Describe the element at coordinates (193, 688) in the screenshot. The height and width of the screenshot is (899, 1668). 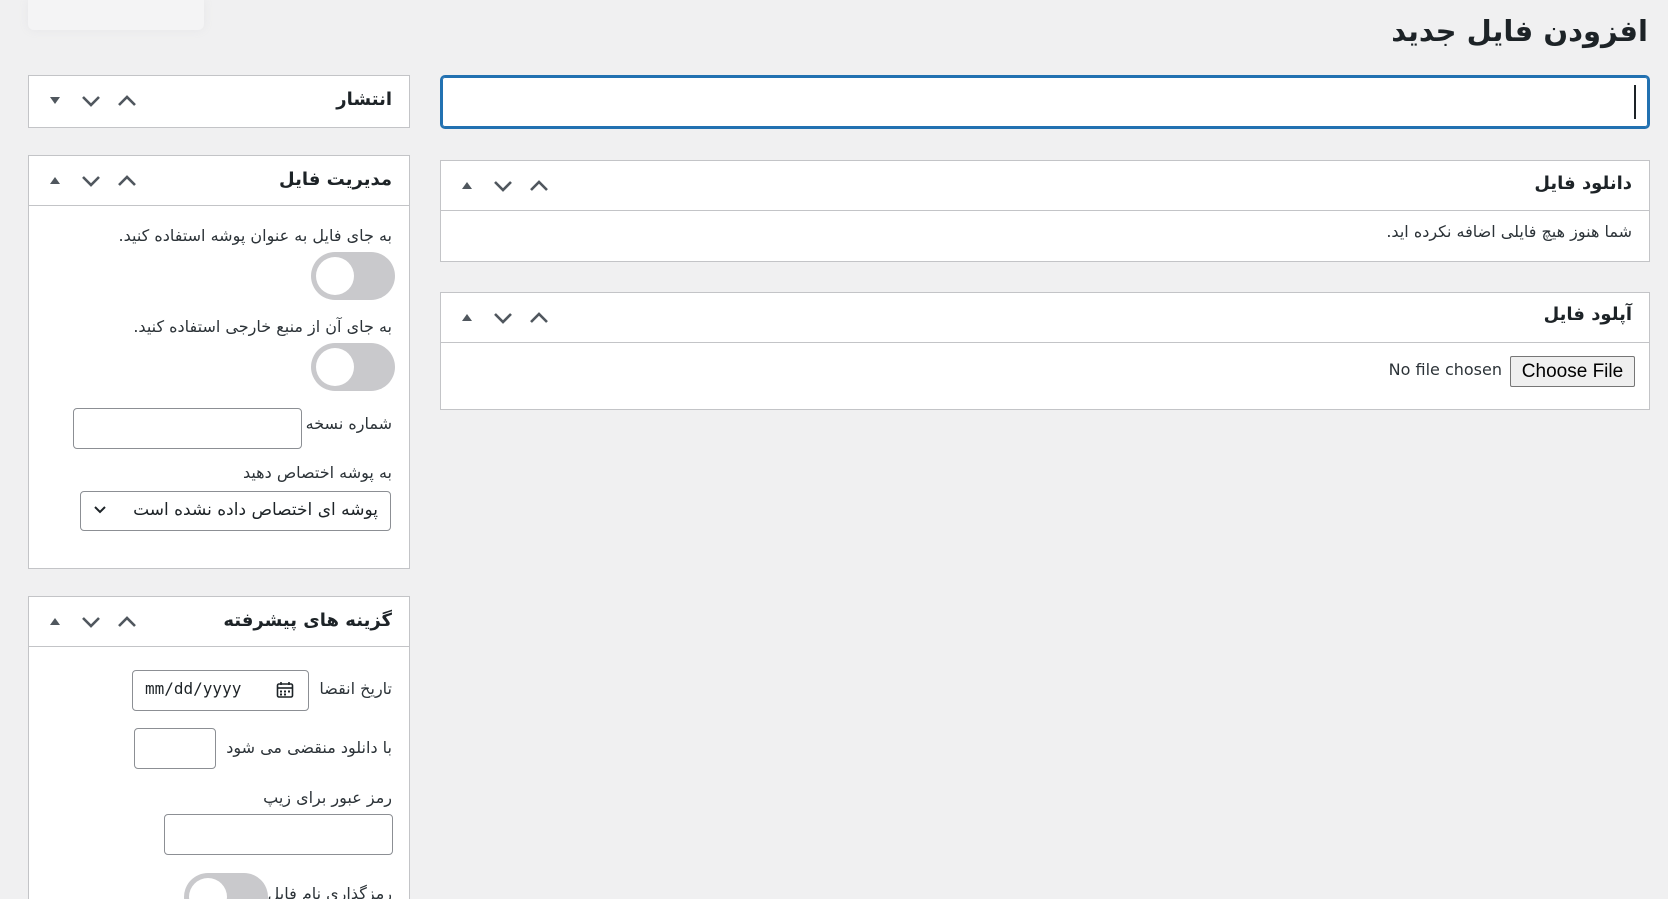
I see `expiry-date-placeholder: mm/dd/yyyy` at that location.